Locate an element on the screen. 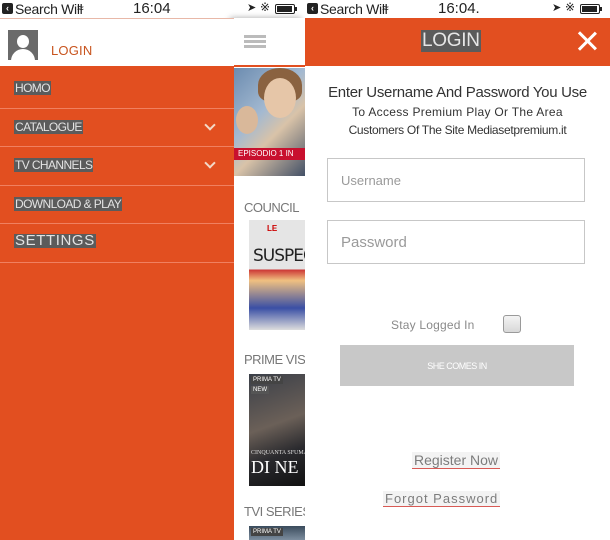 This screenshot has height=540, width=610. poster-title: DI NE is located at coordinates (275, 467).